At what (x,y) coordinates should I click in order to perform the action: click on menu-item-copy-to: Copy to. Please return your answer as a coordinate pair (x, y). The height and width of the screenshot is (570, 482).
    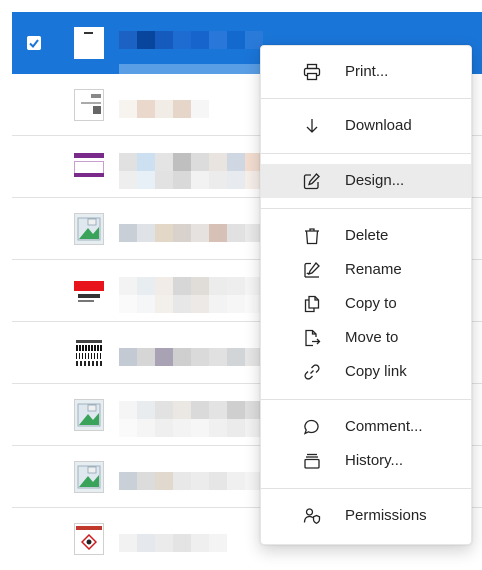
    Looking at the image, I should click on (366, 304).